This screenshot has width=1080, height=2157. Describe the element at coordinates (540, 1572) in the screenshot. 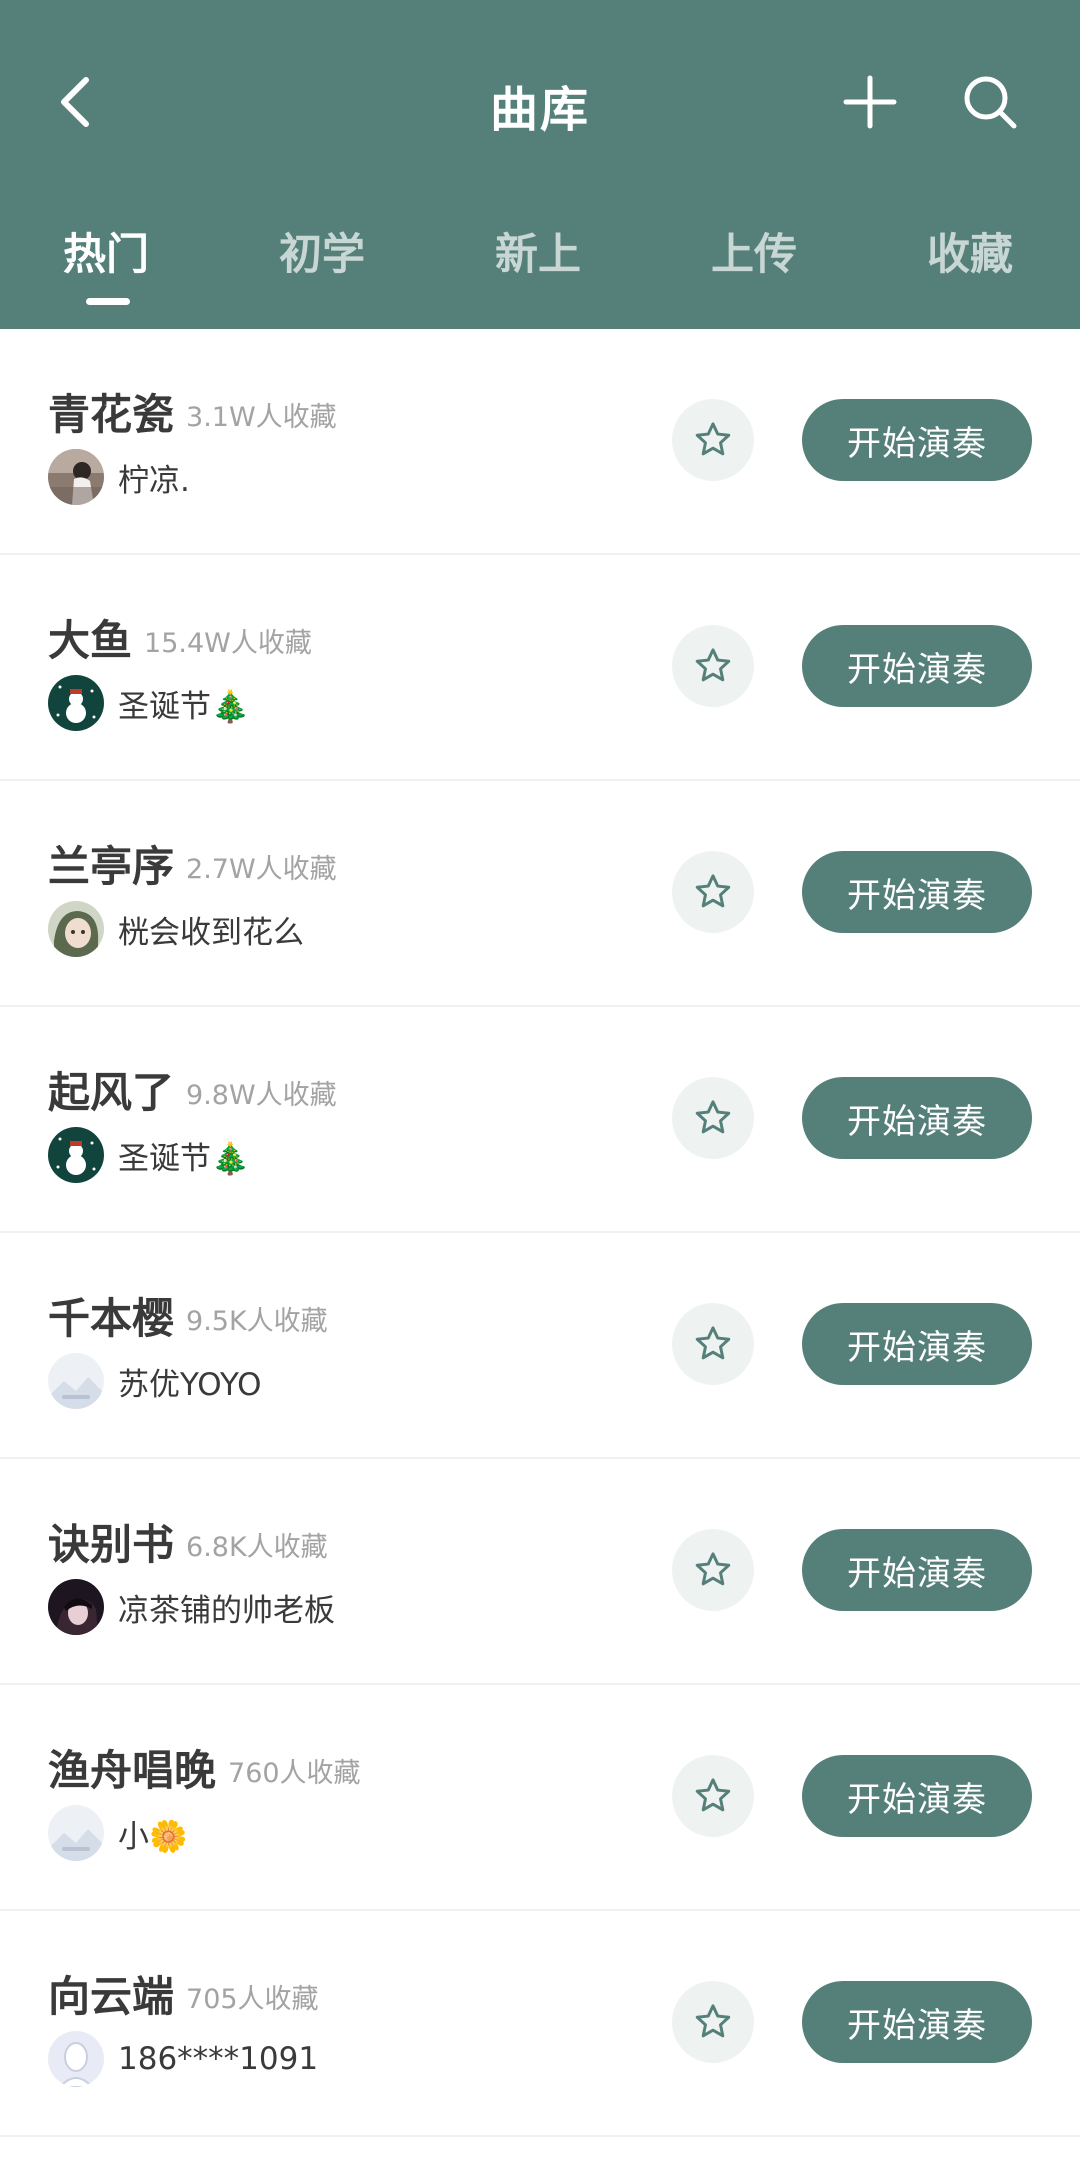

I see `song-list-item: 诀别书 6.8K人收藏 凉茶铺的帅老板 开始演奏` at that location.